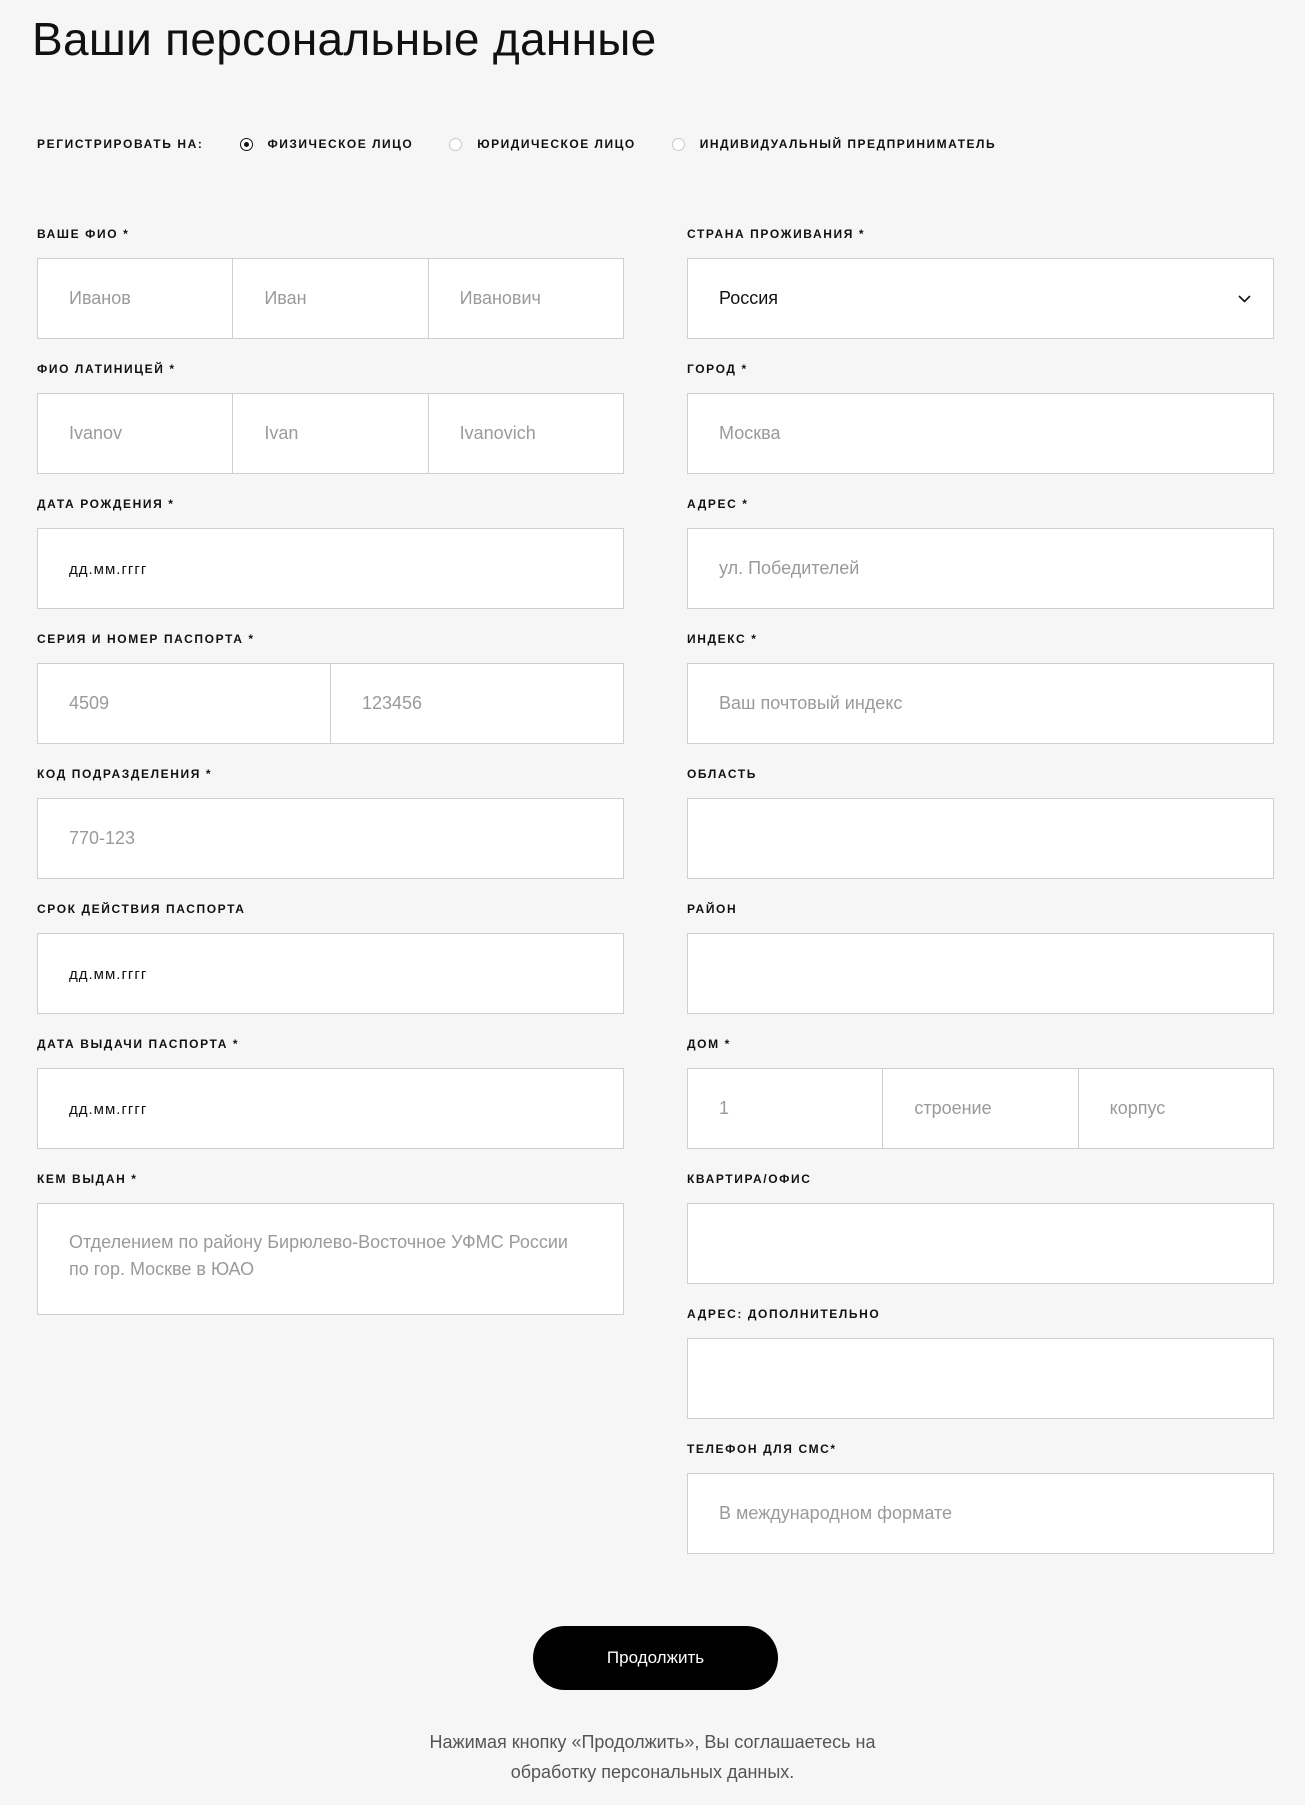 The image size is (1305, 1805). Describe the element at coordinates (340, 144) in the screenshot. I see `radio-individual-label: ФИЗИЧЕСКОЕ ЛИЦО` at that location.